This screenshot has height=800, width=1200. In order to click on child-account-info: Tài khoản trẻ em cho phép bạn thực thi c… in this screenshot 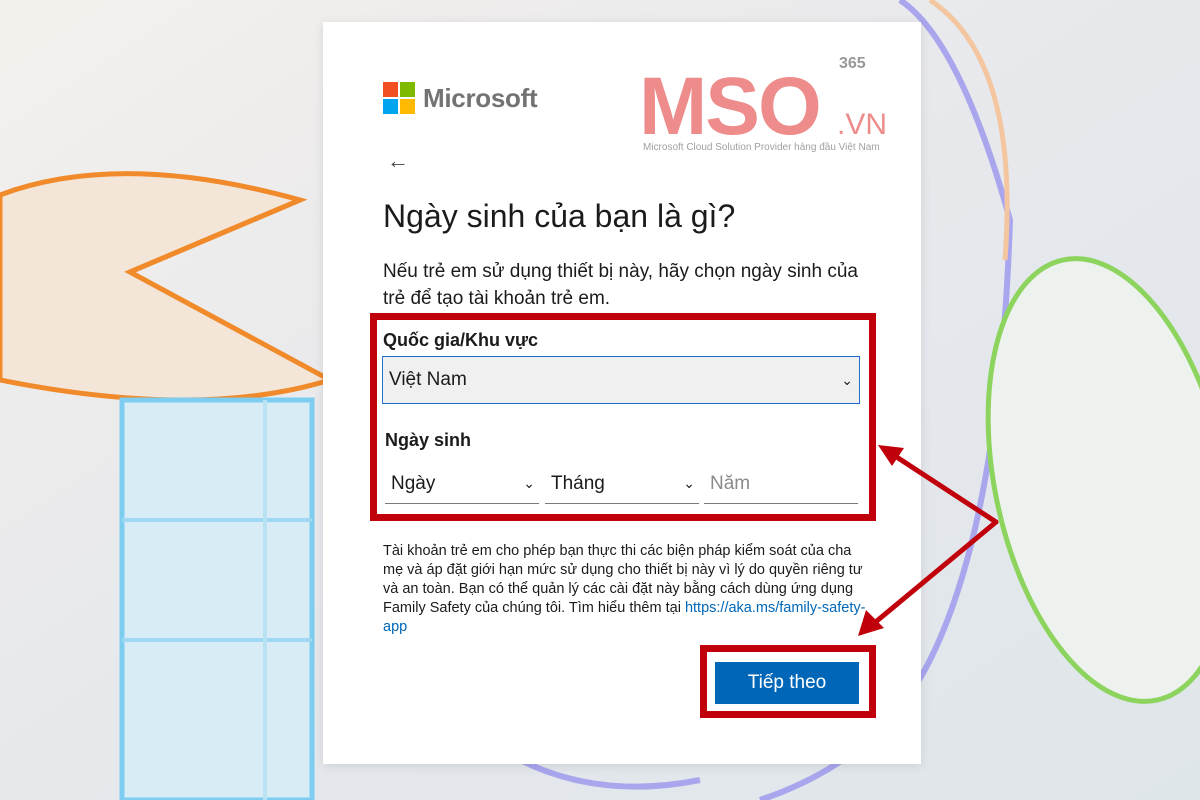, I will do `click(625, 589)`.